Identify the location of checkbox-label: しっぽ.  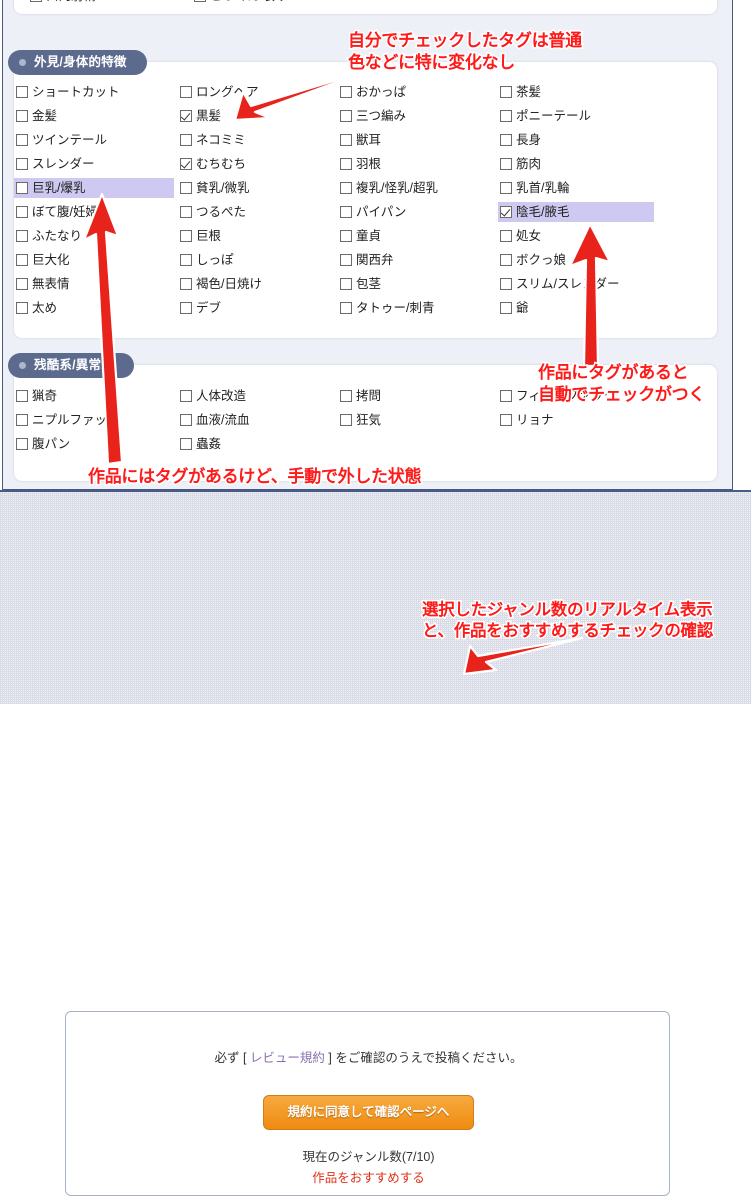
(215, 260).